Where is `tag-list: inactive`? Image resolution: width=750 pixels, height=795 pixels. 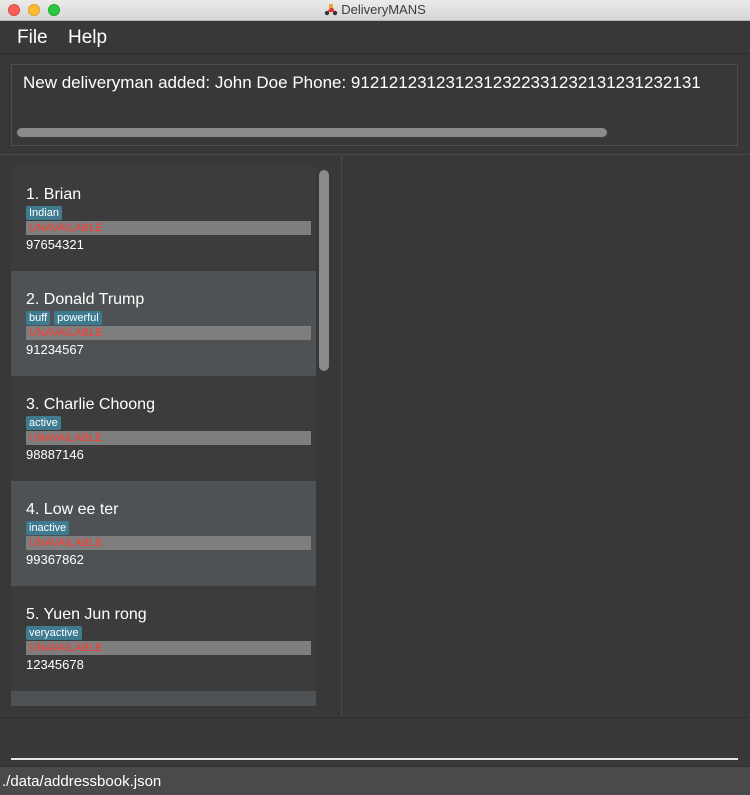 tag-list: inactive is located at coordinates (48, 528).